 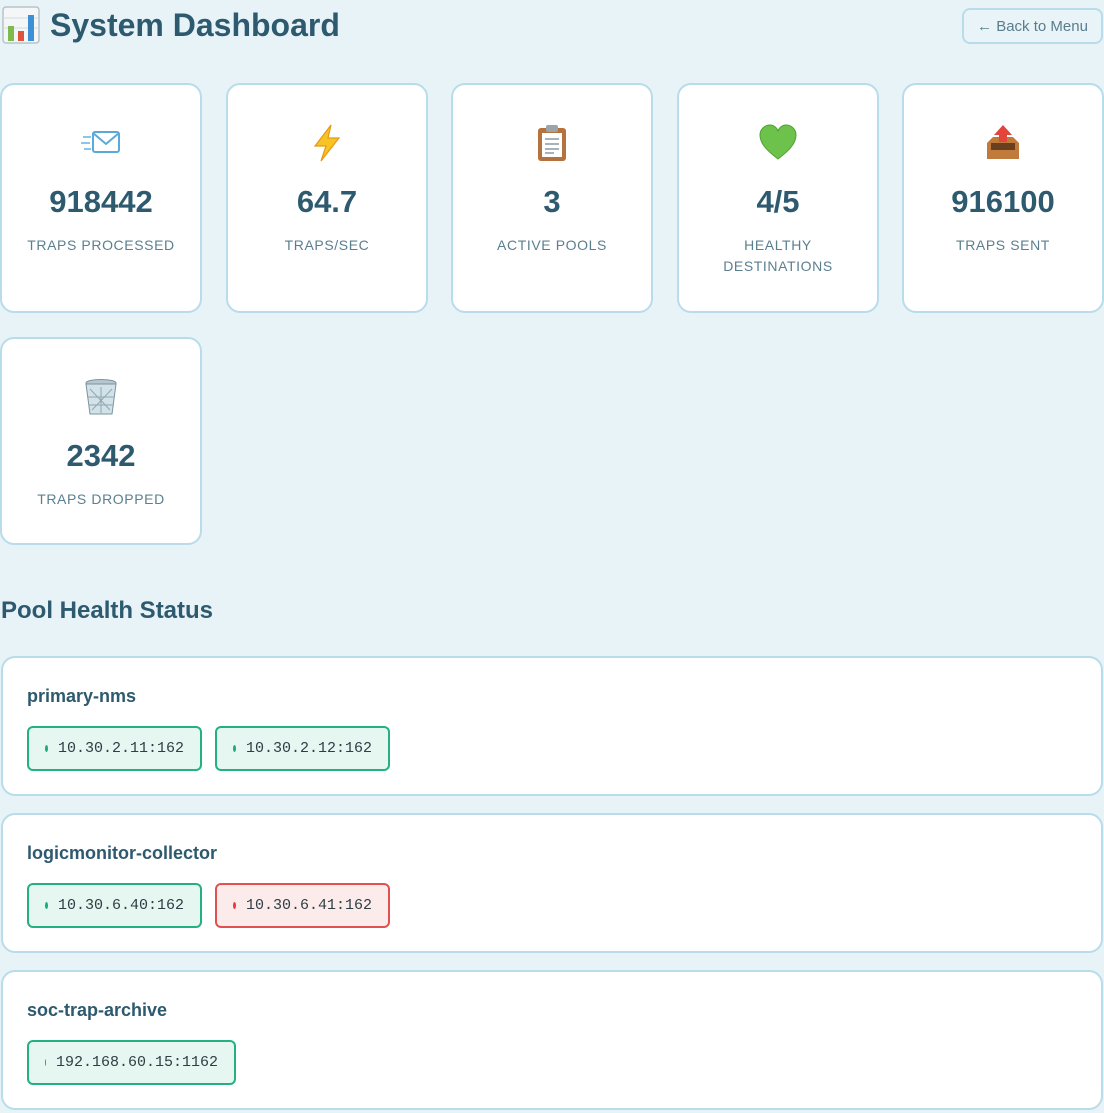 I want to click on stat-card-traps-processed: 918442 Traps Processed, so click(x=101, y=198).